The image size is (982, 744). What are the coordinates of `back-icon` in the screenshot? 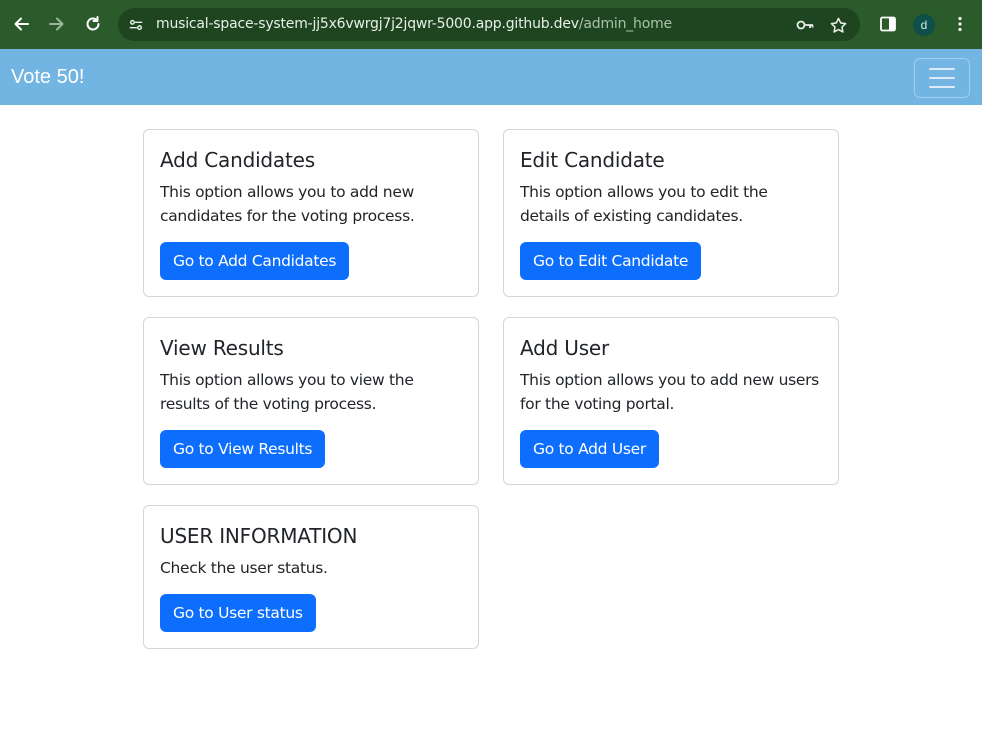 It's located at (21, 24).